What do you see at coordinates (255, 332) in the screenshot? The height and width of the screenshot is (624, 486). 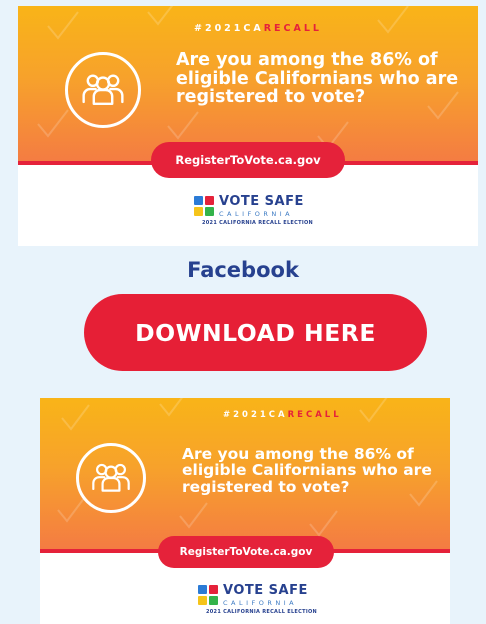 I see `download-button: DOWNLOAD HERE` at bounding box center [255, 332].